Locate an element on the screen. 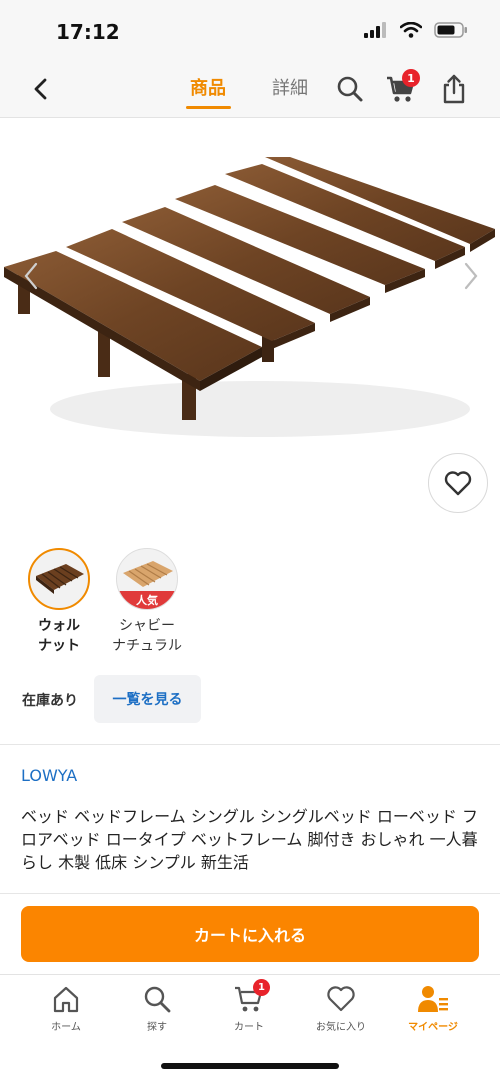 The height and width of the screenshot is (1080, 500). tab-favorites: お気に入り is located at coordinates (341, 1008).